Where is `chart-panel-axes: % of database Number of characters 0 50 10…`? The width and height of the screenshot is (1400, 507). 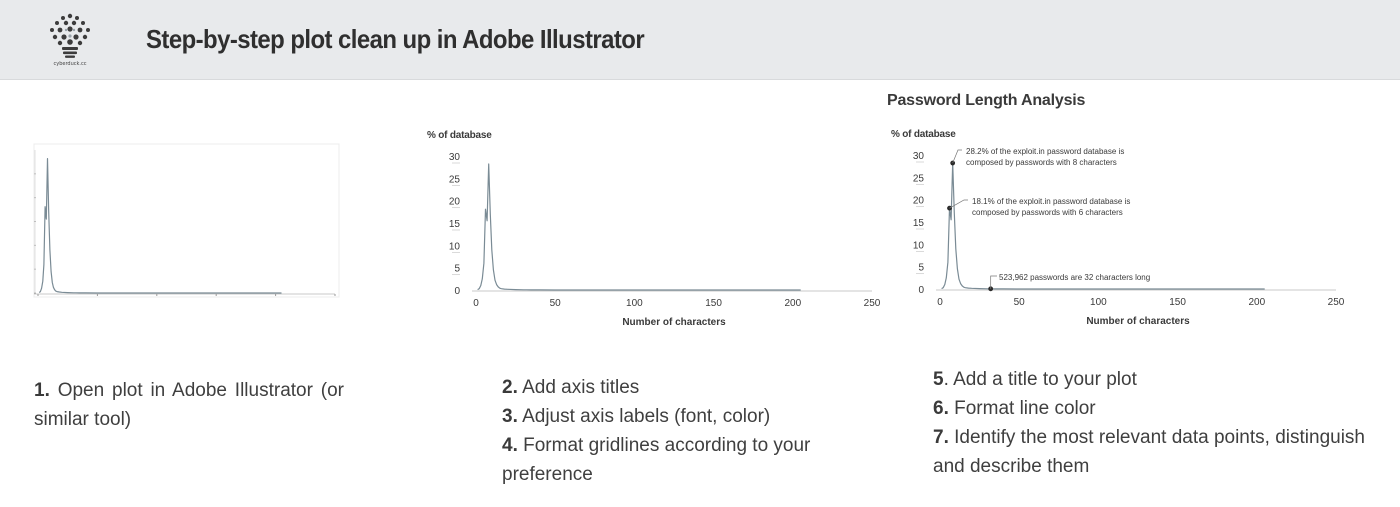
chart-panel-axes: % of database Number of characters 0 50 10… is located at coordinates (655, 229).